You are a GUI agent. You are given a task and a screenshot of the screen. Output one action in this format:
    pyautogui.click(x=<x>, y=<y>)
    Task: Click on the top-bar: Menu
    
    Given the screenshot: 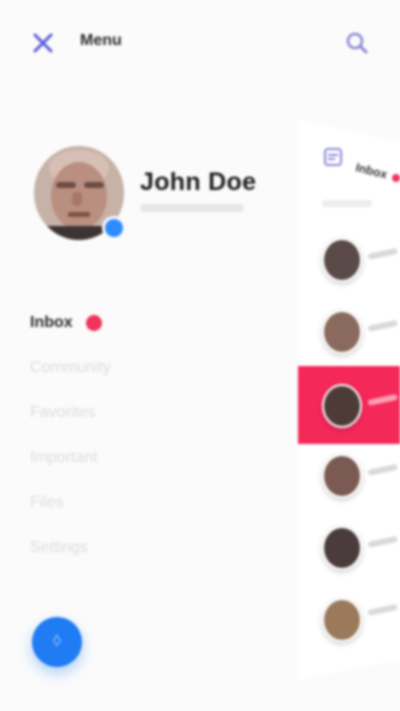 What is the action you would take?
    pyautogui.click(x=200, y=42)
    